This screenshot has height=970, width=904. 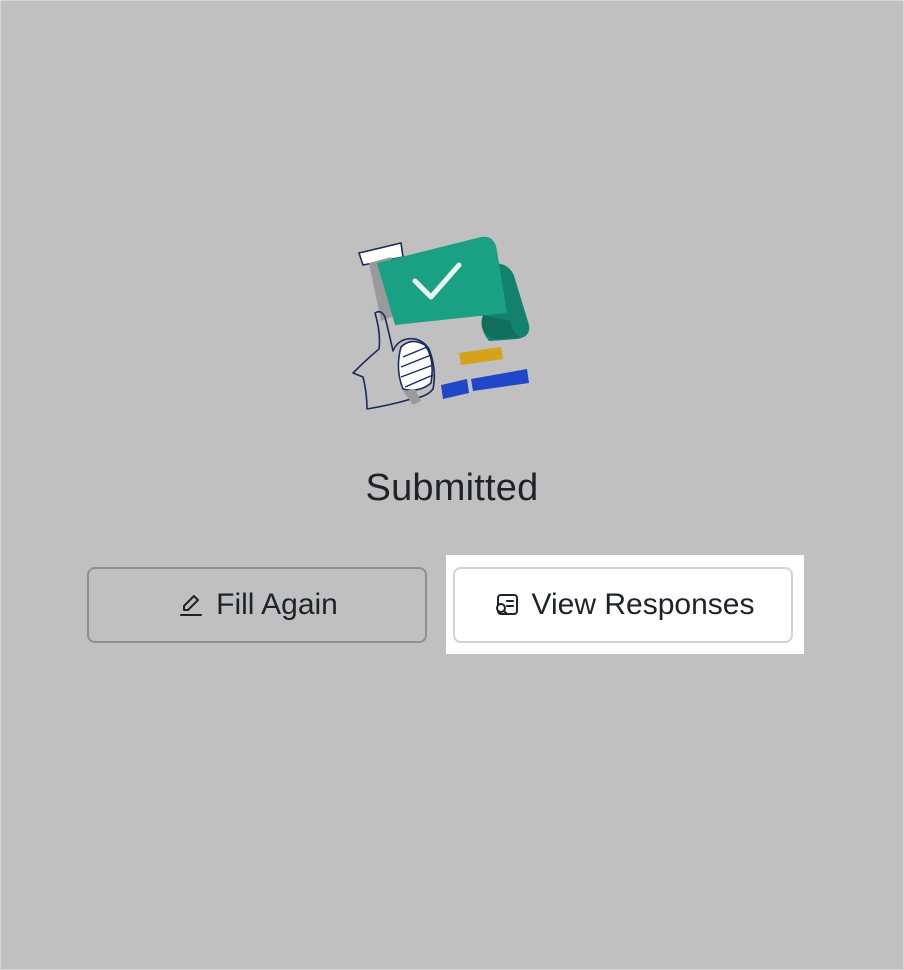 I want to click on fill-again-button: Fill Again, so click(x=257, y=605).